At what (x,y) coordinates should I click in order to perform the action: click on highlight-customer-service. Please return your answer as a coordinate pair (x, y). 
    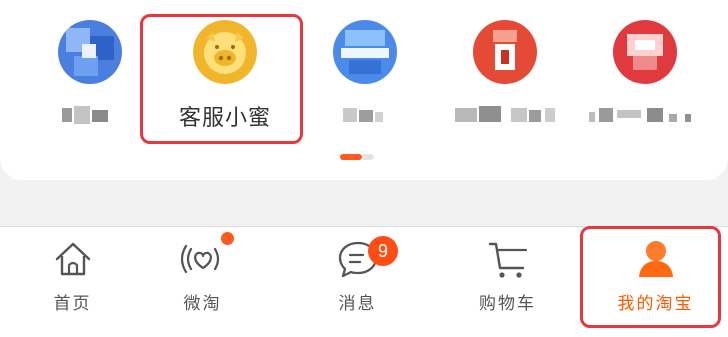
    Looking at the image, I should click on (221, 79).